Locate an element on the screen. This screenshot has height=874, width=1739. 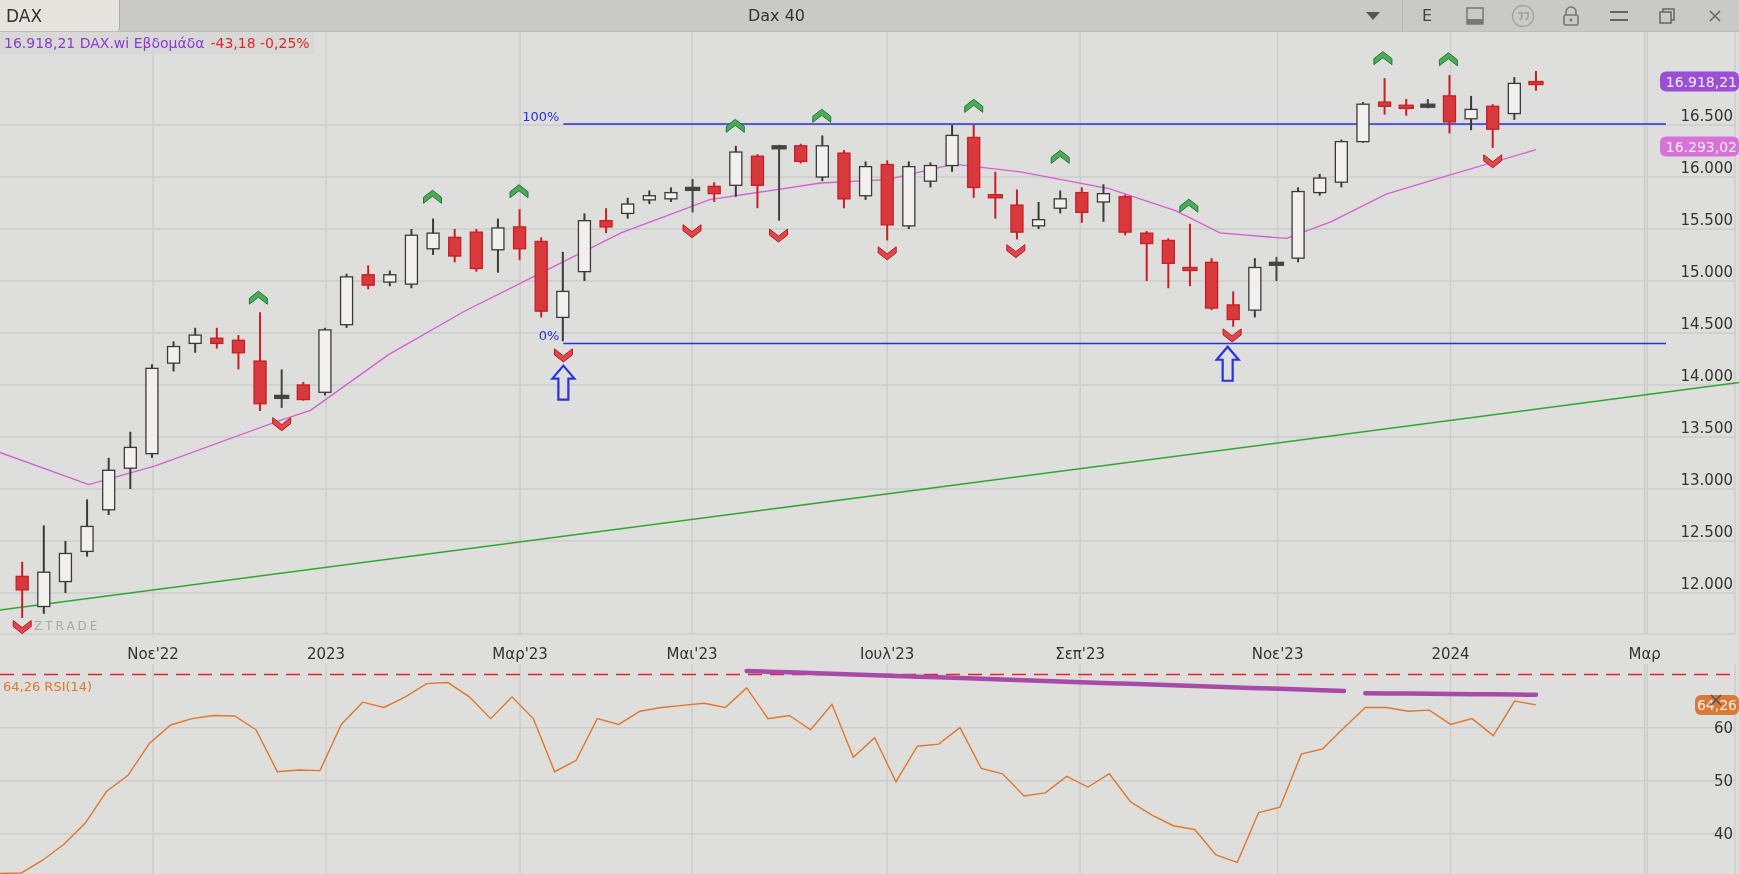
time-axis-label: Μαρ'23 is located at coordinates (520, 654).